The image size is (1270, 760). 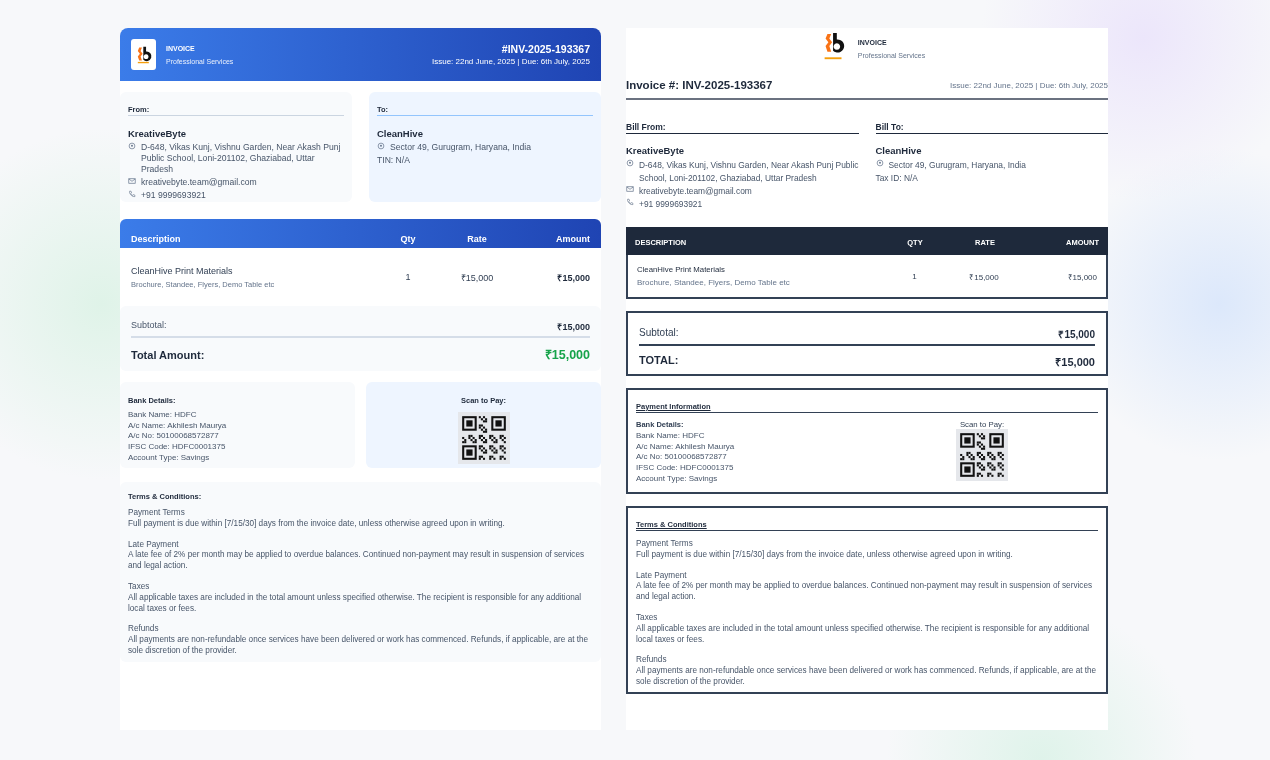 What do you see at coordinates (896, 178) in the screenshot?
I see `tax-id-text: Tax ID: N/A` at bounding box center [896, 178].